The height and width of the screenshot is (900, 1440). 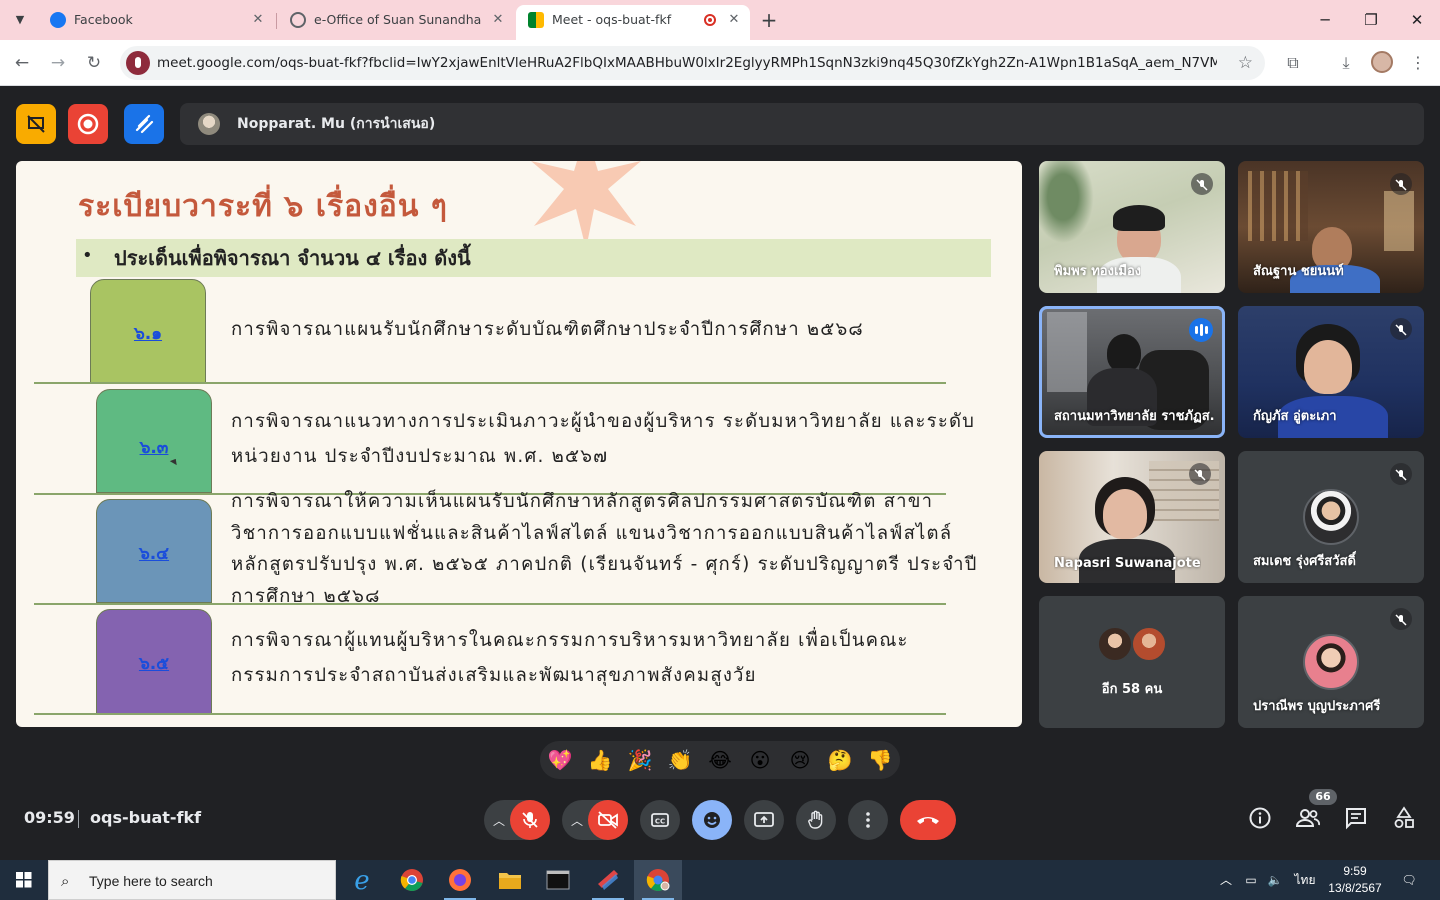 I want to click on menu-kebab-icon: ⋮, so click(x=1418, y=63).